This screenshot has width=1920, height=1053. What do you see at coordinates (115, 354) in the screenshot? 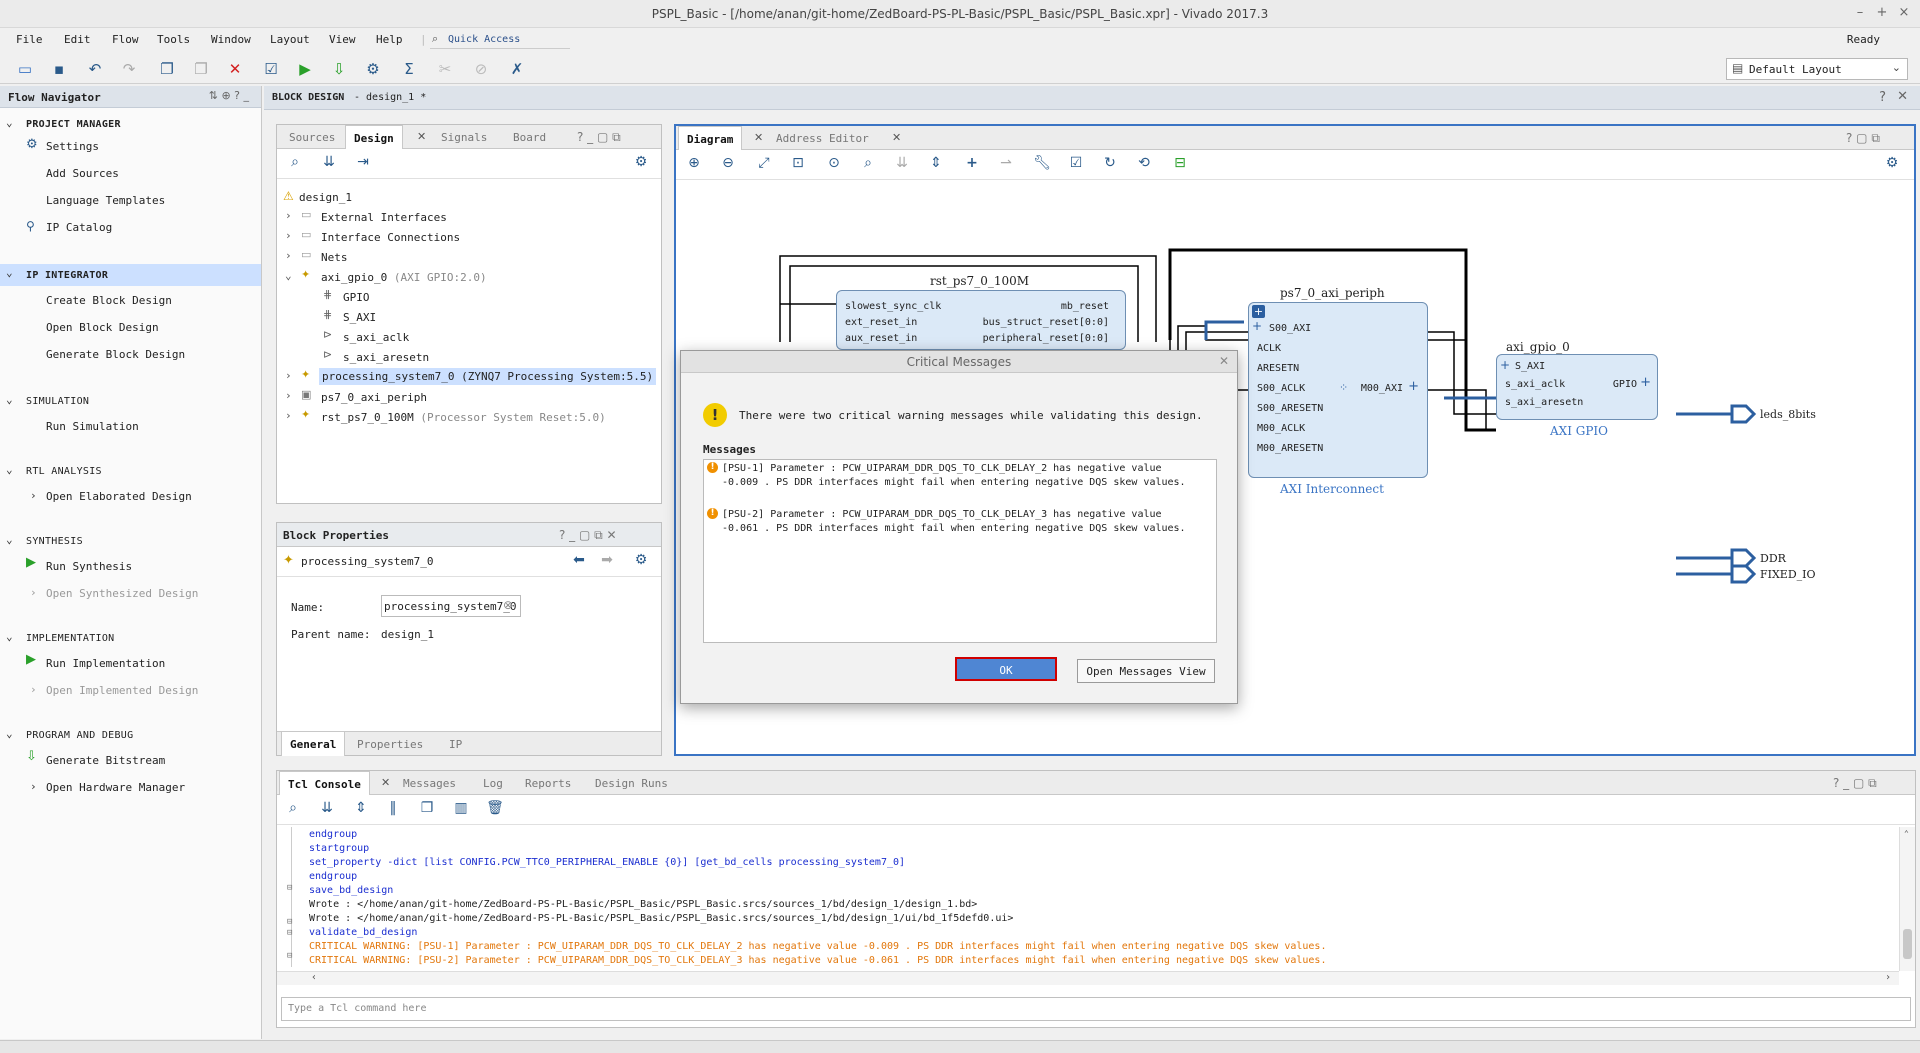
I see `nav-generate-block-design: Generate Block Design` at bounding box center [115, 354].